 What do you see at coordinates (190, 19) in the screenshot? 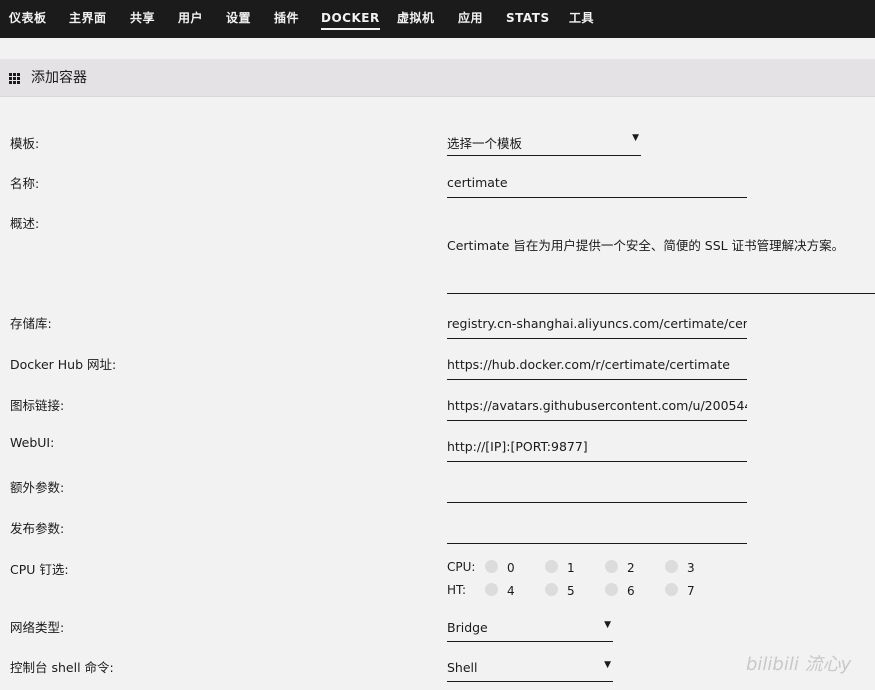
I see `nav-users: 用户` at bounding box center [190, 19].